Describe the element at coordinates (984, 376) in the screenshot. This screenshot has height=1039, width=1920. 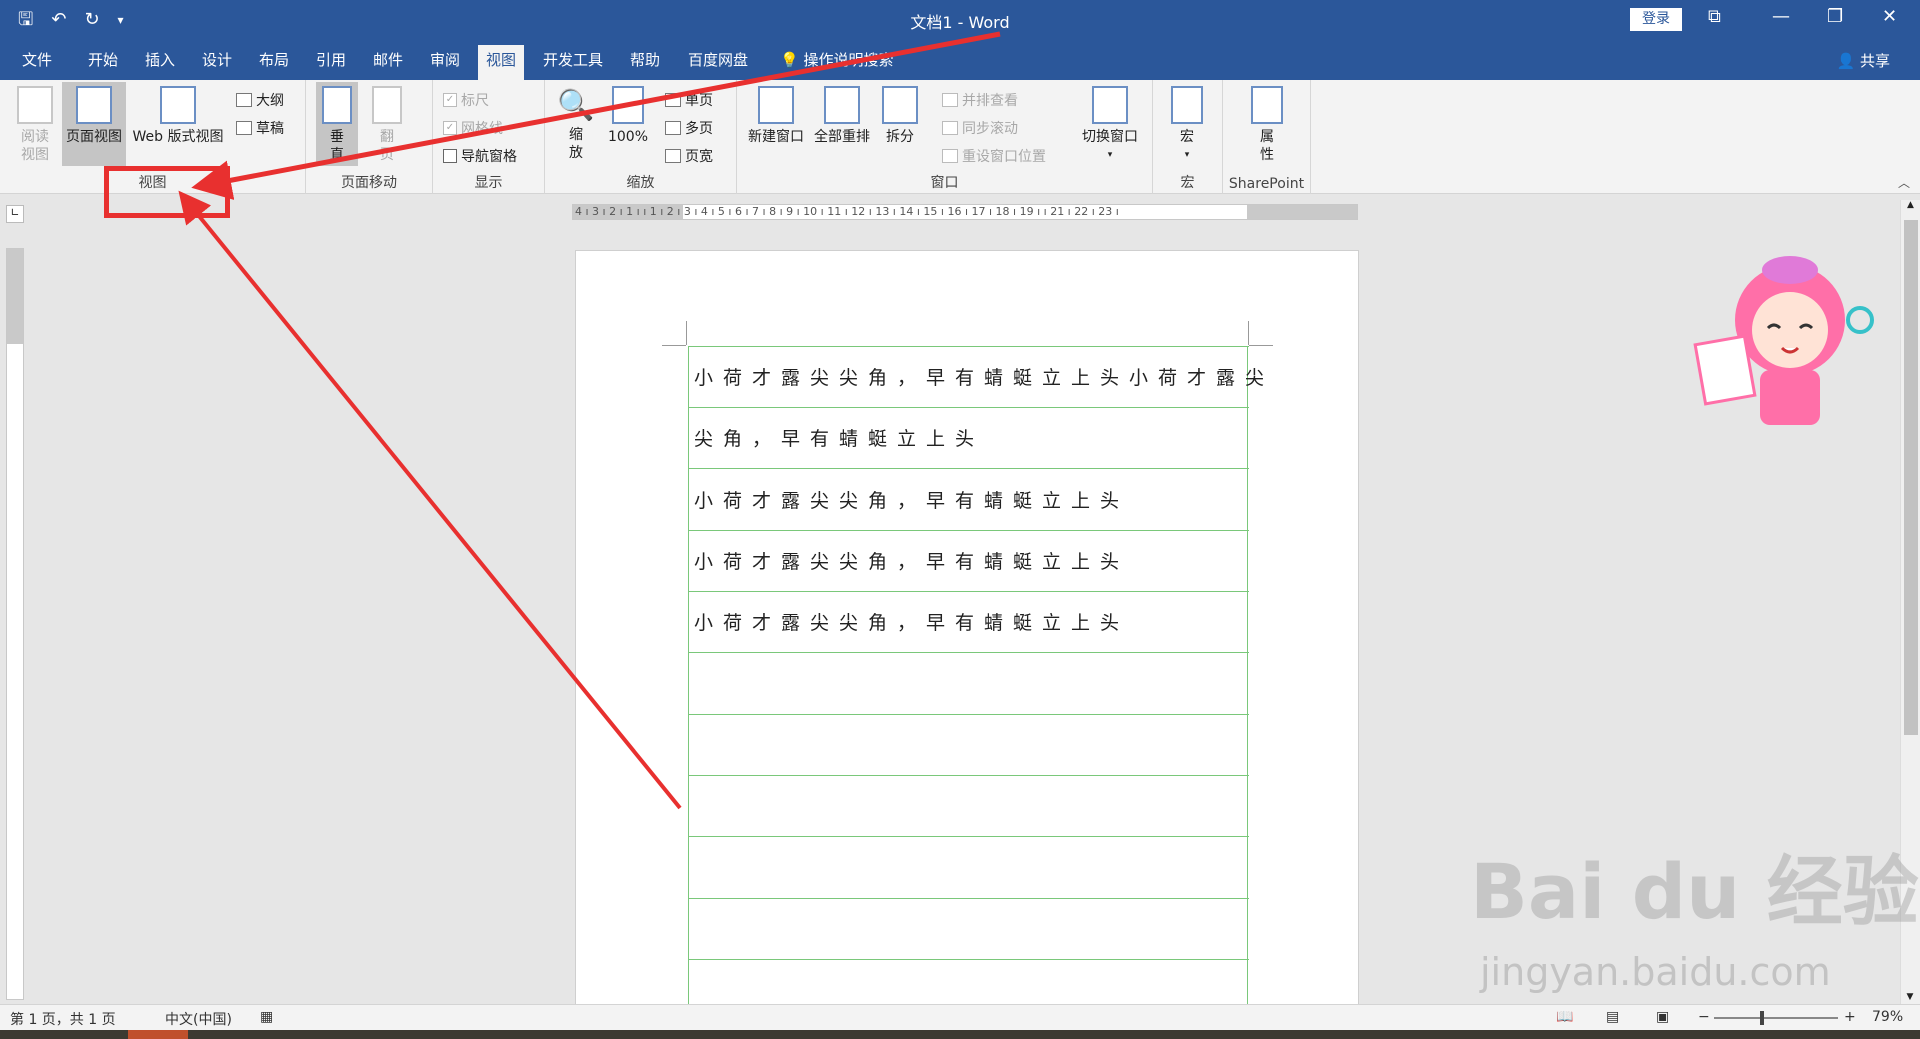
I see `document-line: 小荷才露尖尖角，早有蜻蜓立上头小荷才露尖` at that location.